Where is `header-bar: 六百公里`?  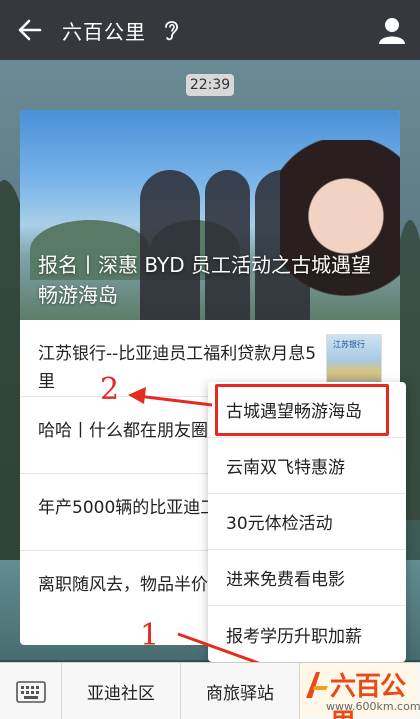
header-bar: 六百公里 is located at coordinates (210, 30).